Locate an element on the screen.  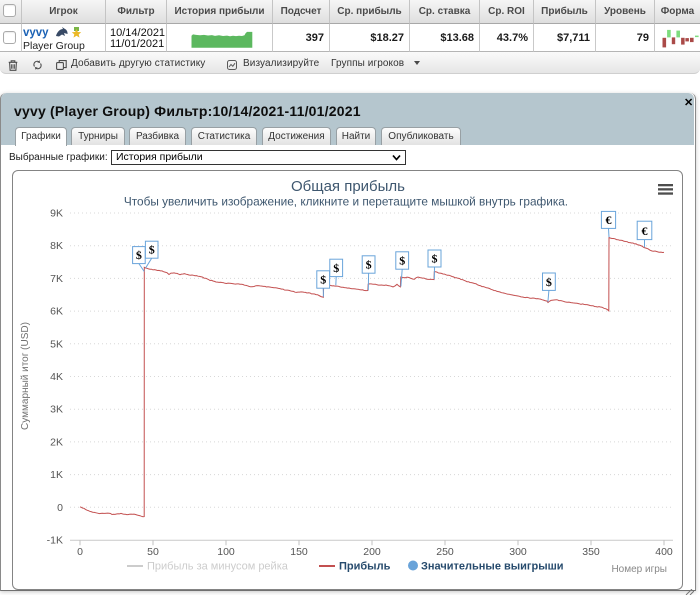
svg-text: 6K is located at coordinates (56, 312).